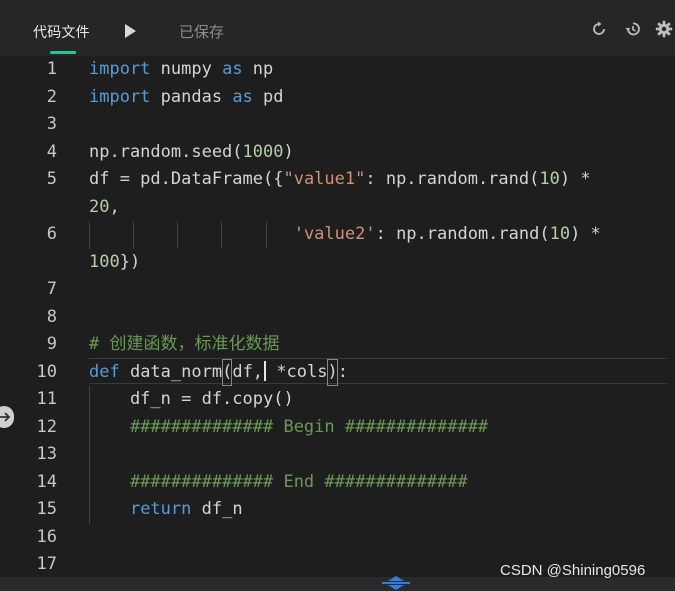  I want to click on editor-header: 代码文件 已保存, so click(337, 28).